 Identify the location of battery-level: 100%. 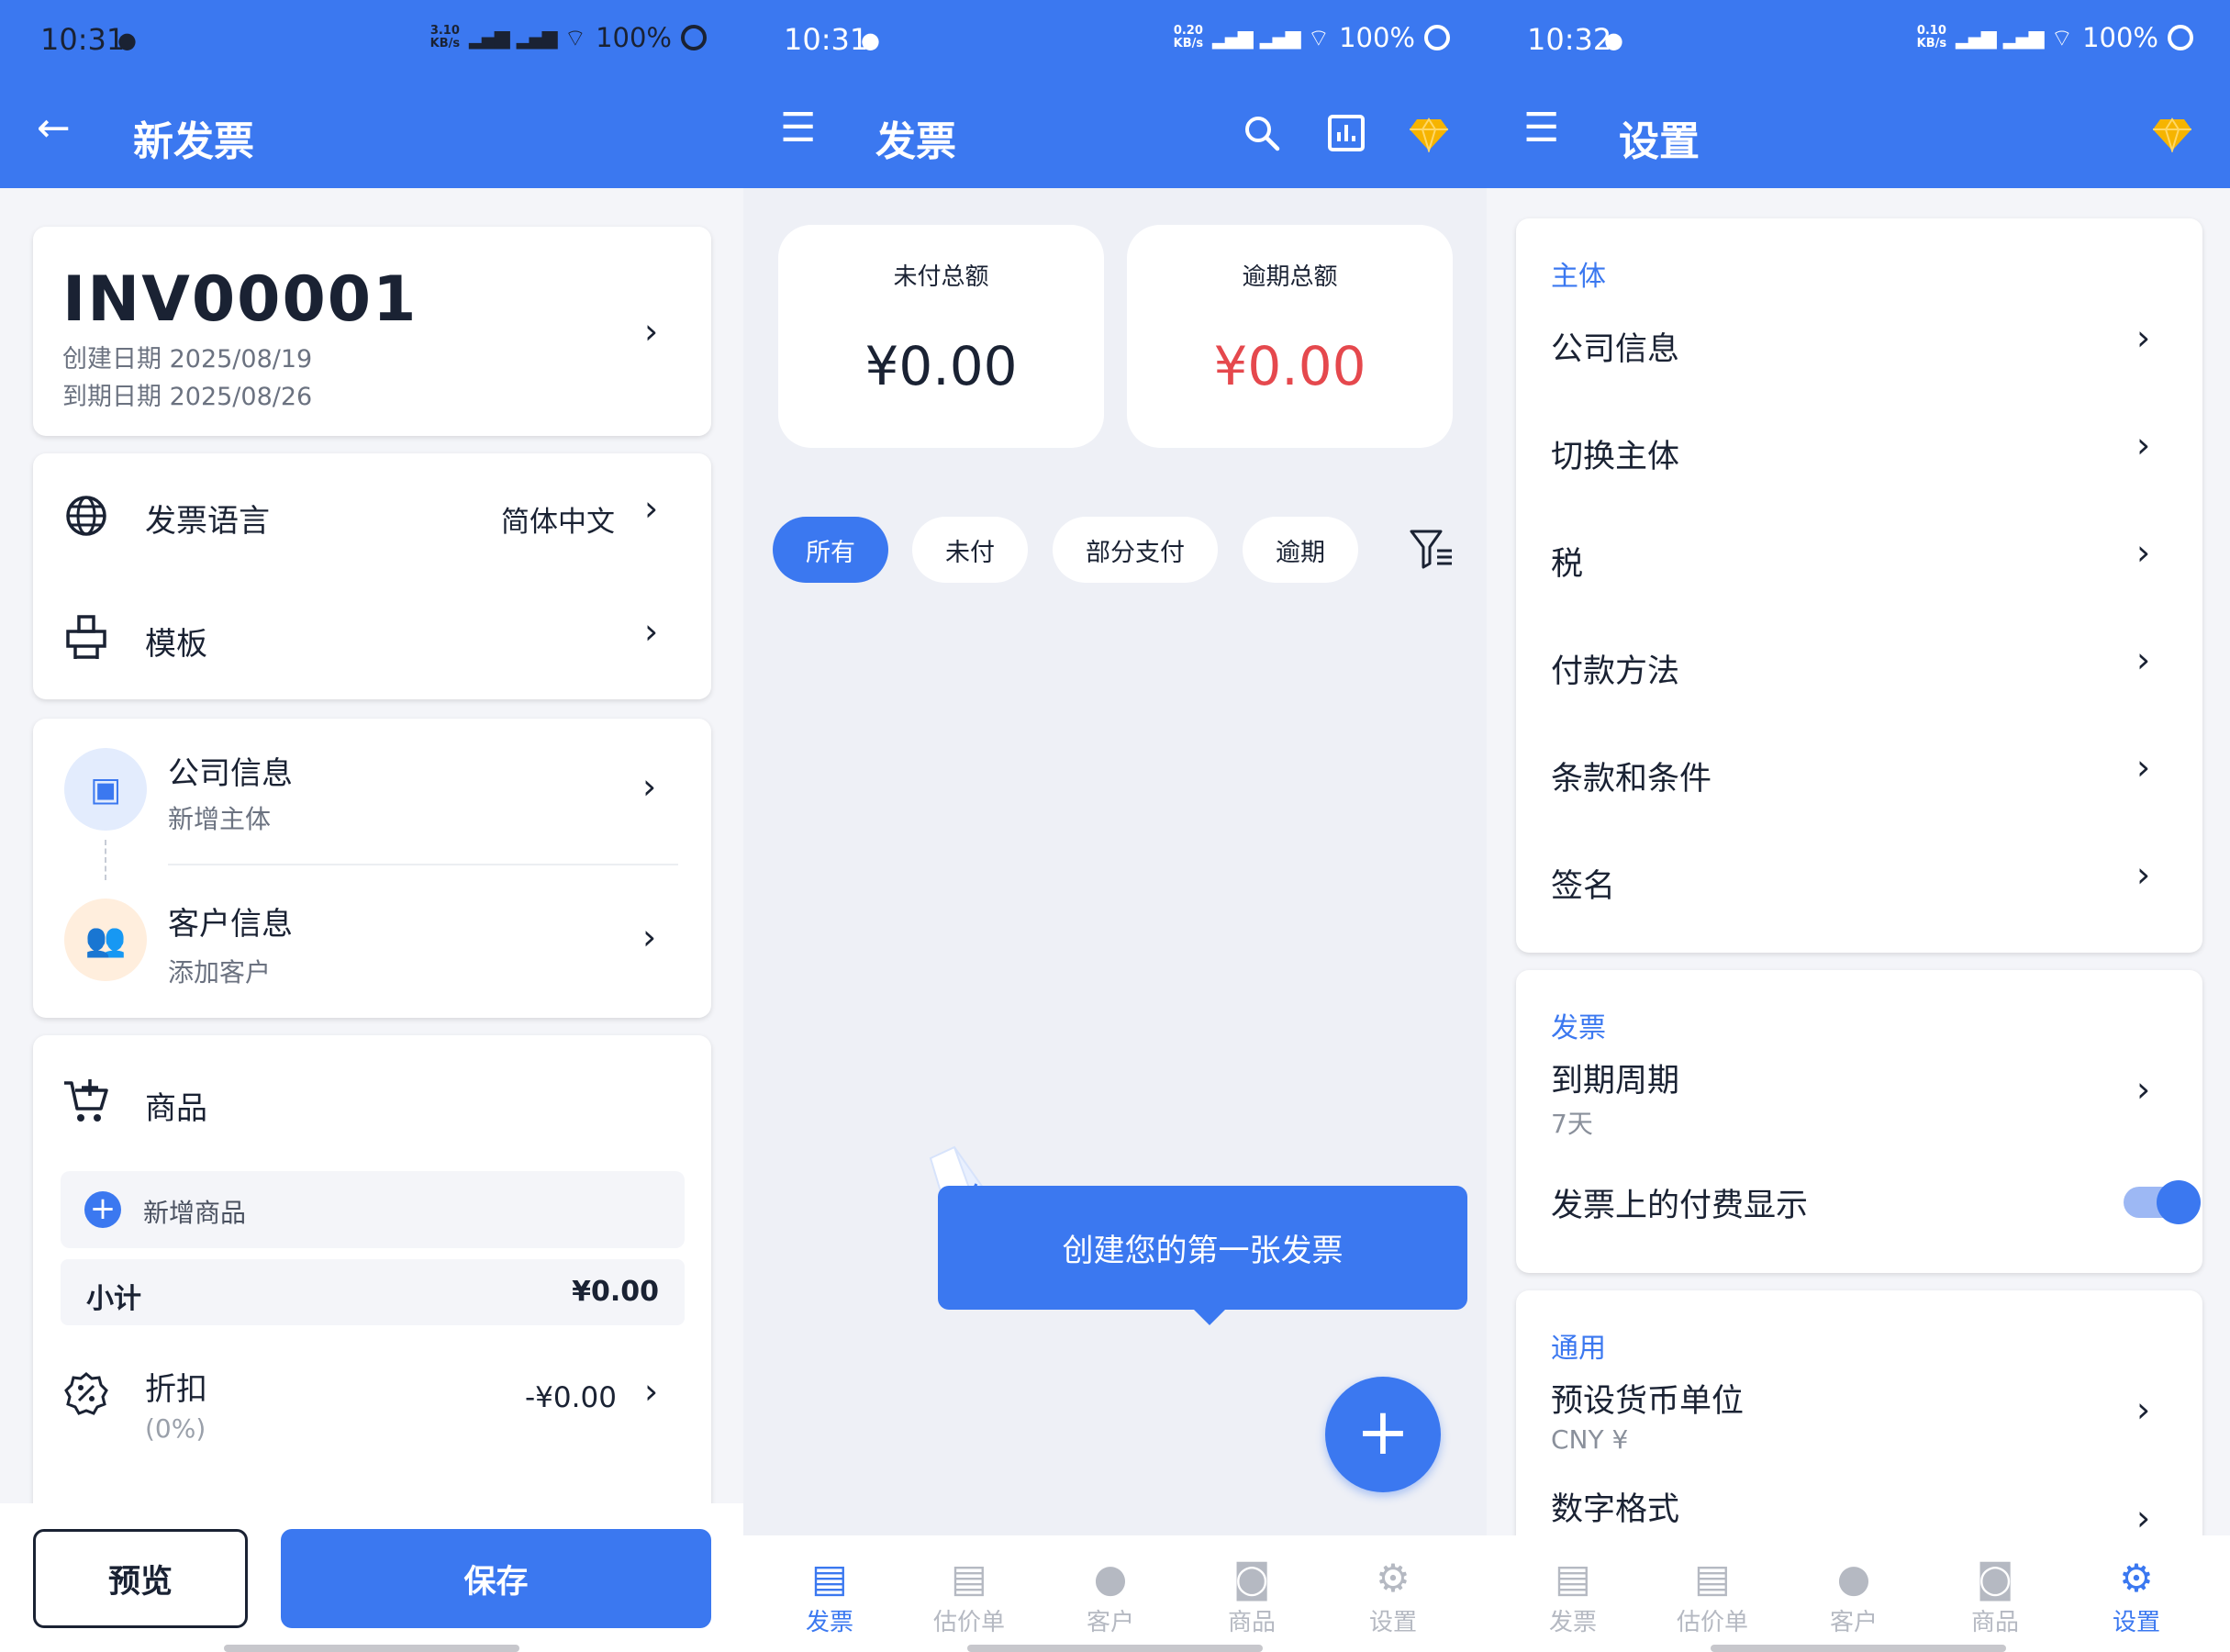
(2120, 38).